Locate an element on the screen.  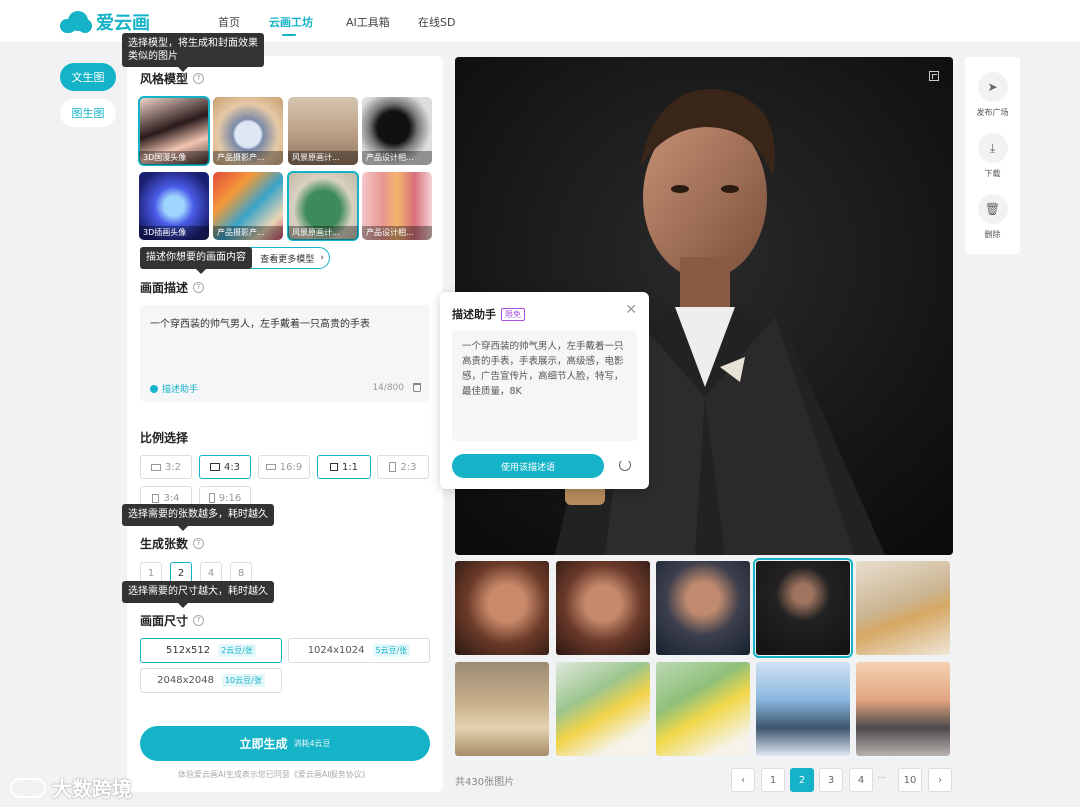
style-model-tooltip: 选择模型，将生成和封面效果 类似的图片 is located at coordinates (193, 52).